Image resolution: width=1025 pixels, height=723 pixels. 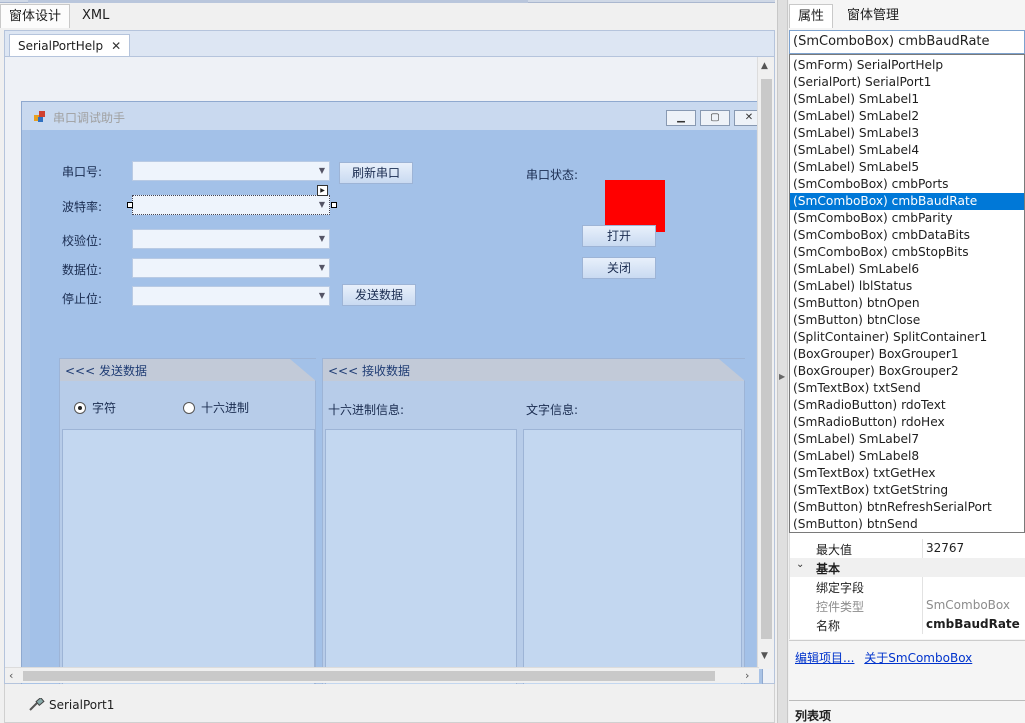 What do you see at coordinates (873, 16) in the screenshot?
I see `tab-form-manager: 窗体管理` at bounding box center [873, 16].